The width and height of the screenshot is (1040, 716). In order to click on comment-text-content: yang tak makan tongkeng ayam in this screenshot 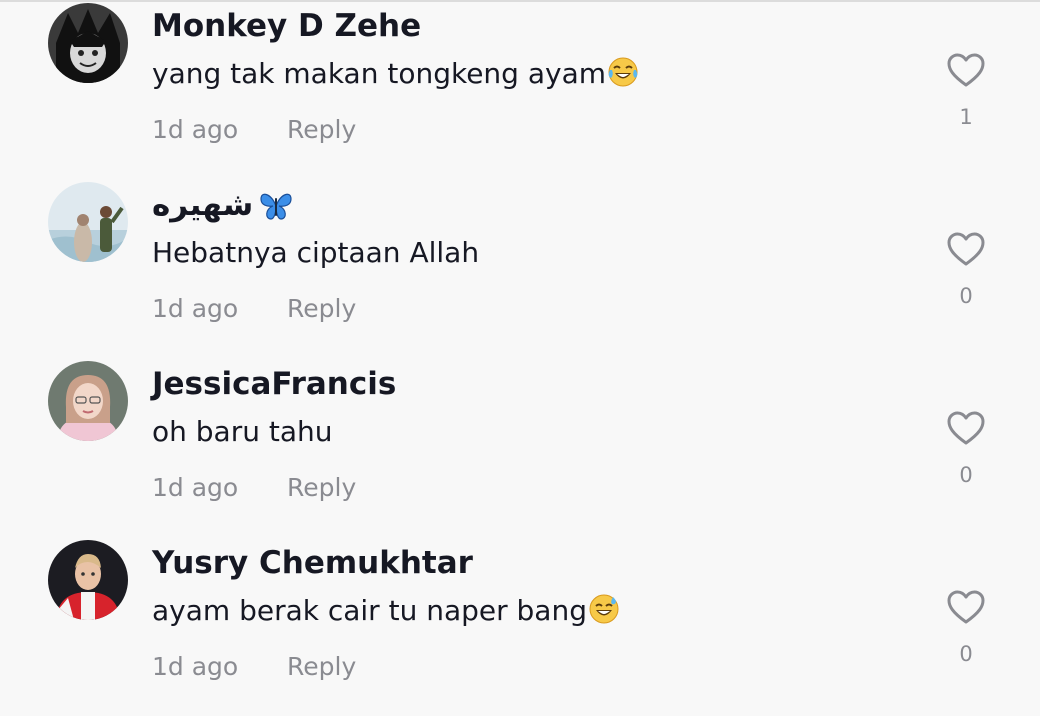, I will do `click(379, 73)`.